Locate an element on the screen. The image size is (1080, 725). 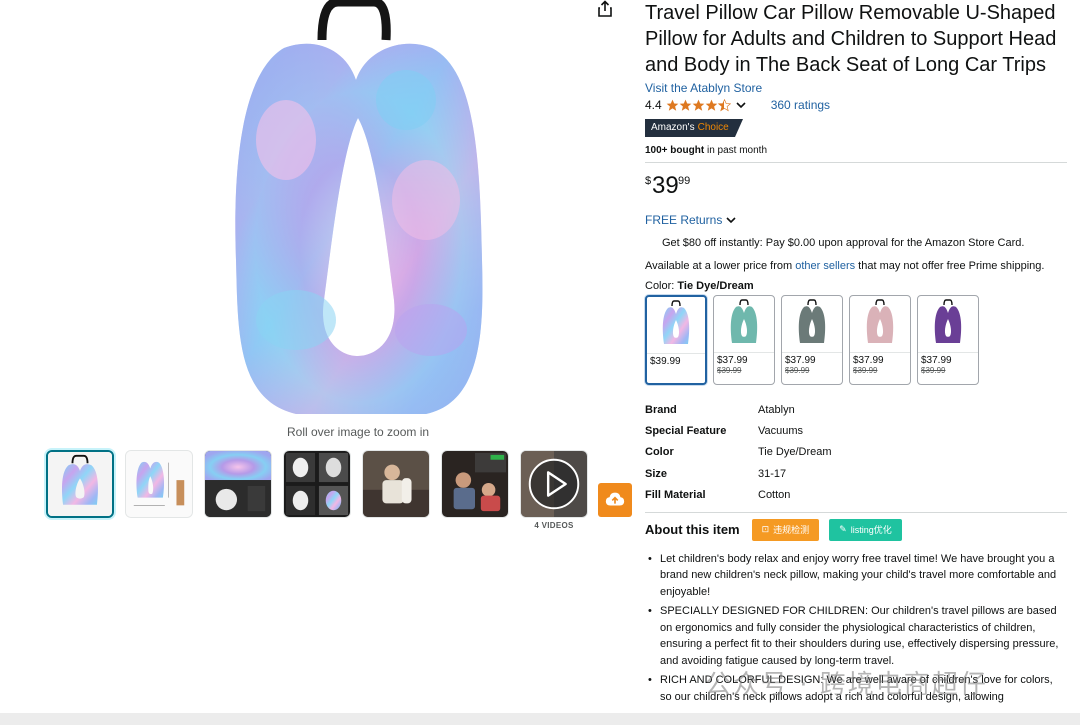
edit-icon: ✎ is located at coordinates (843, 529).